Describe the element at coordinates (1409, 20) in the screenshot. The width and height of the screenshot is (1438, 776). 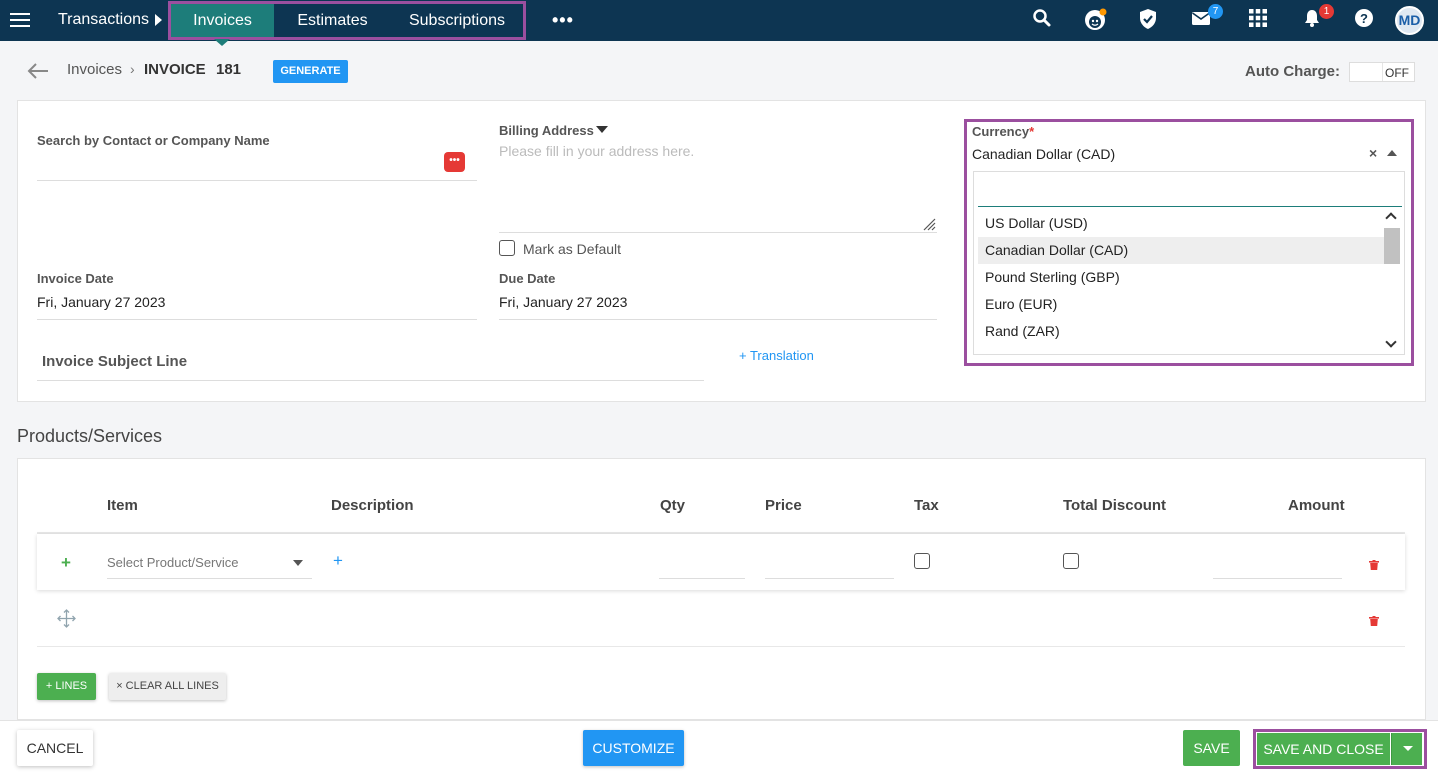
I see `user-avatar: MD` at that location.